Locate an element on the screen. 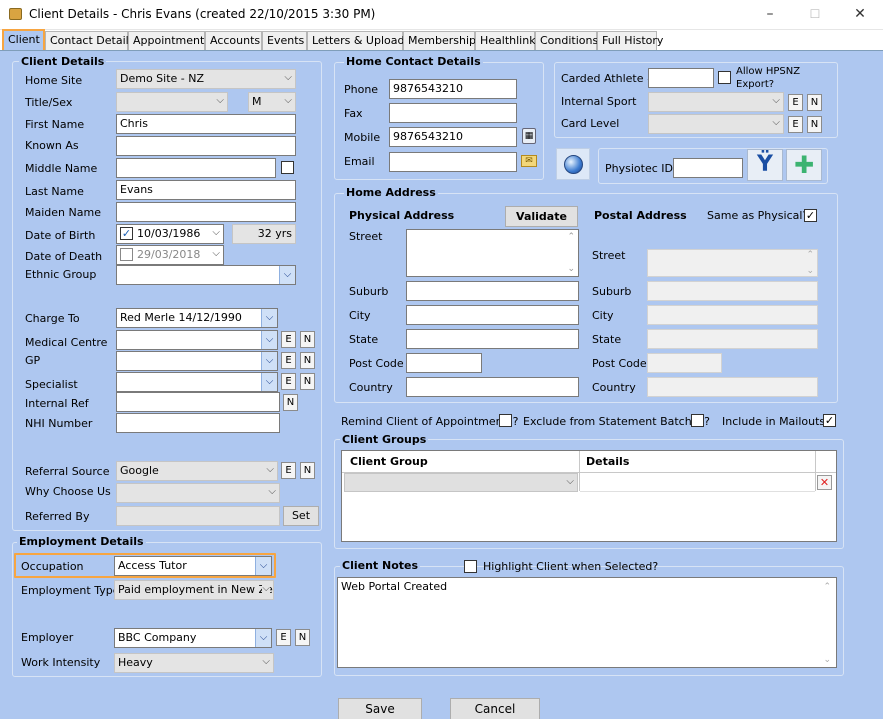 The width and height of the screenshot is (883, 719). minimize-button: – is located at coordinates (770, 14).